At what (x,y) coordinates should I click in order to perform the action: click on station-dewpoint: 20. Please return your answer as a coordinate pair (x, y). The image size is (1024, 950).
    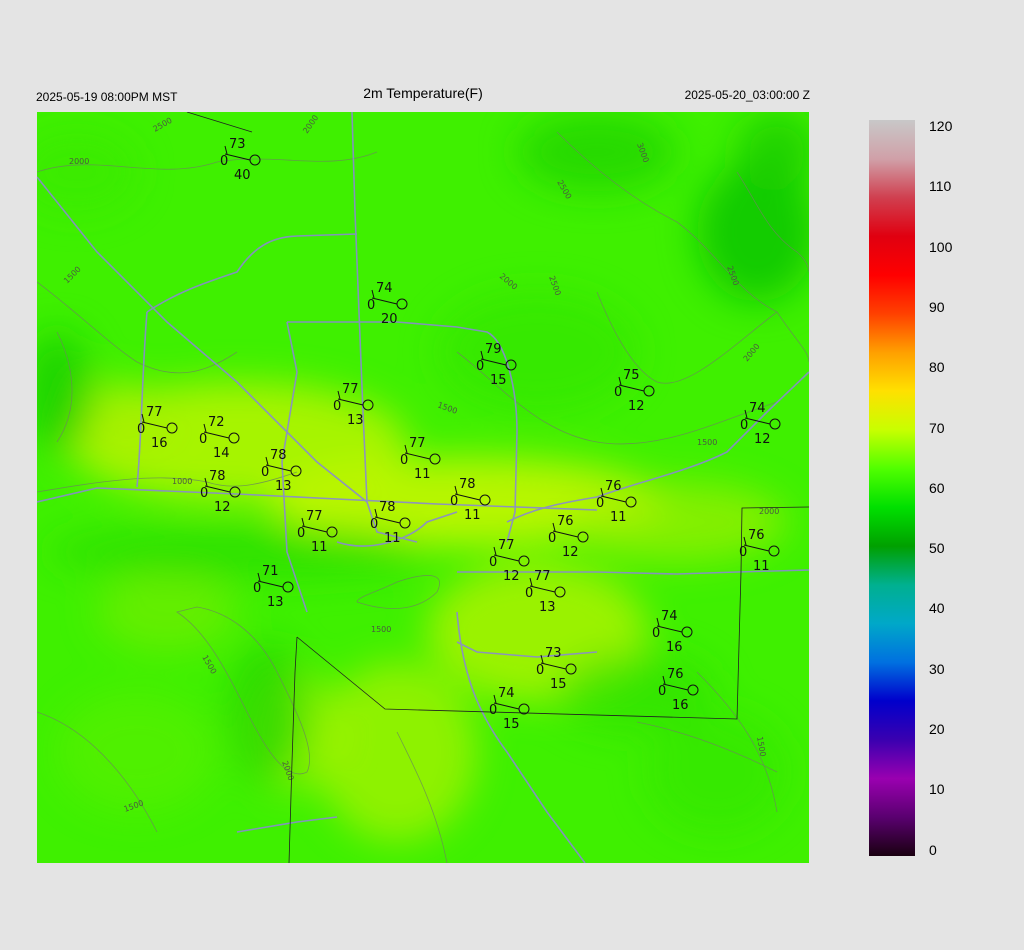
    Looking at the image, I should click on (389, 319).